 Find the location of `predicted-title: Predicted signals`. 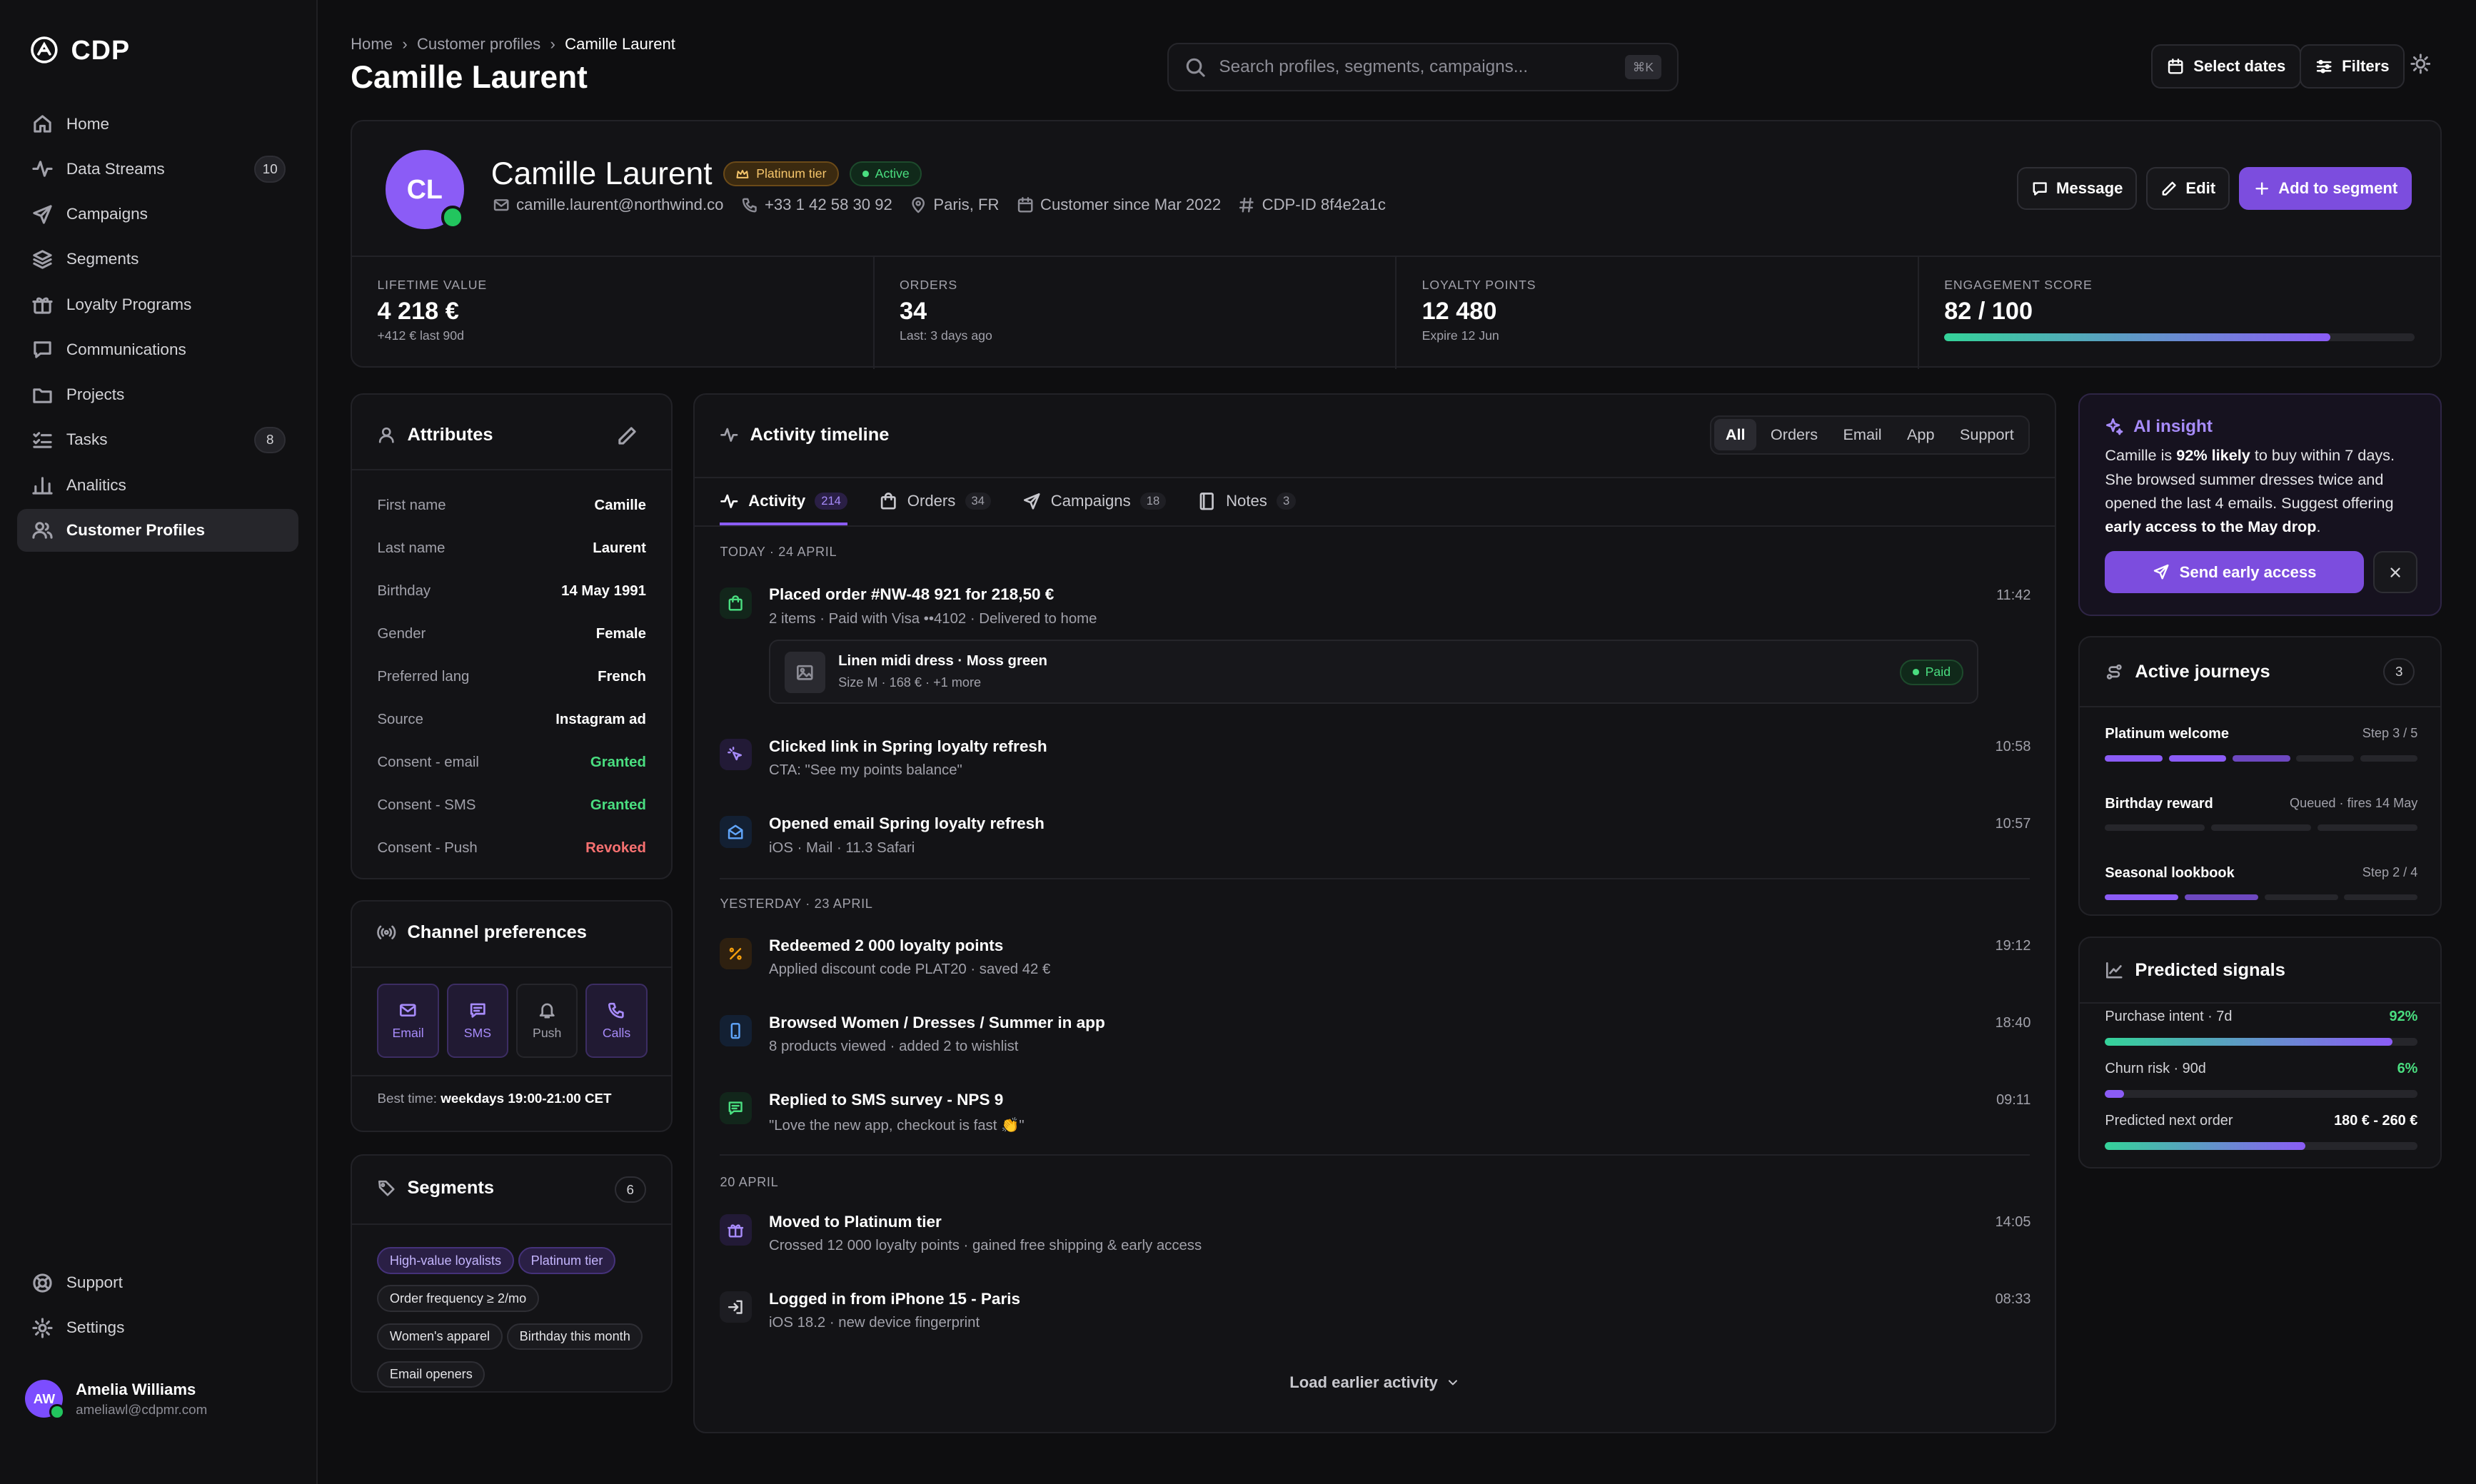

predicted-title: Predicted signals is located at coordinates (2210, 969).